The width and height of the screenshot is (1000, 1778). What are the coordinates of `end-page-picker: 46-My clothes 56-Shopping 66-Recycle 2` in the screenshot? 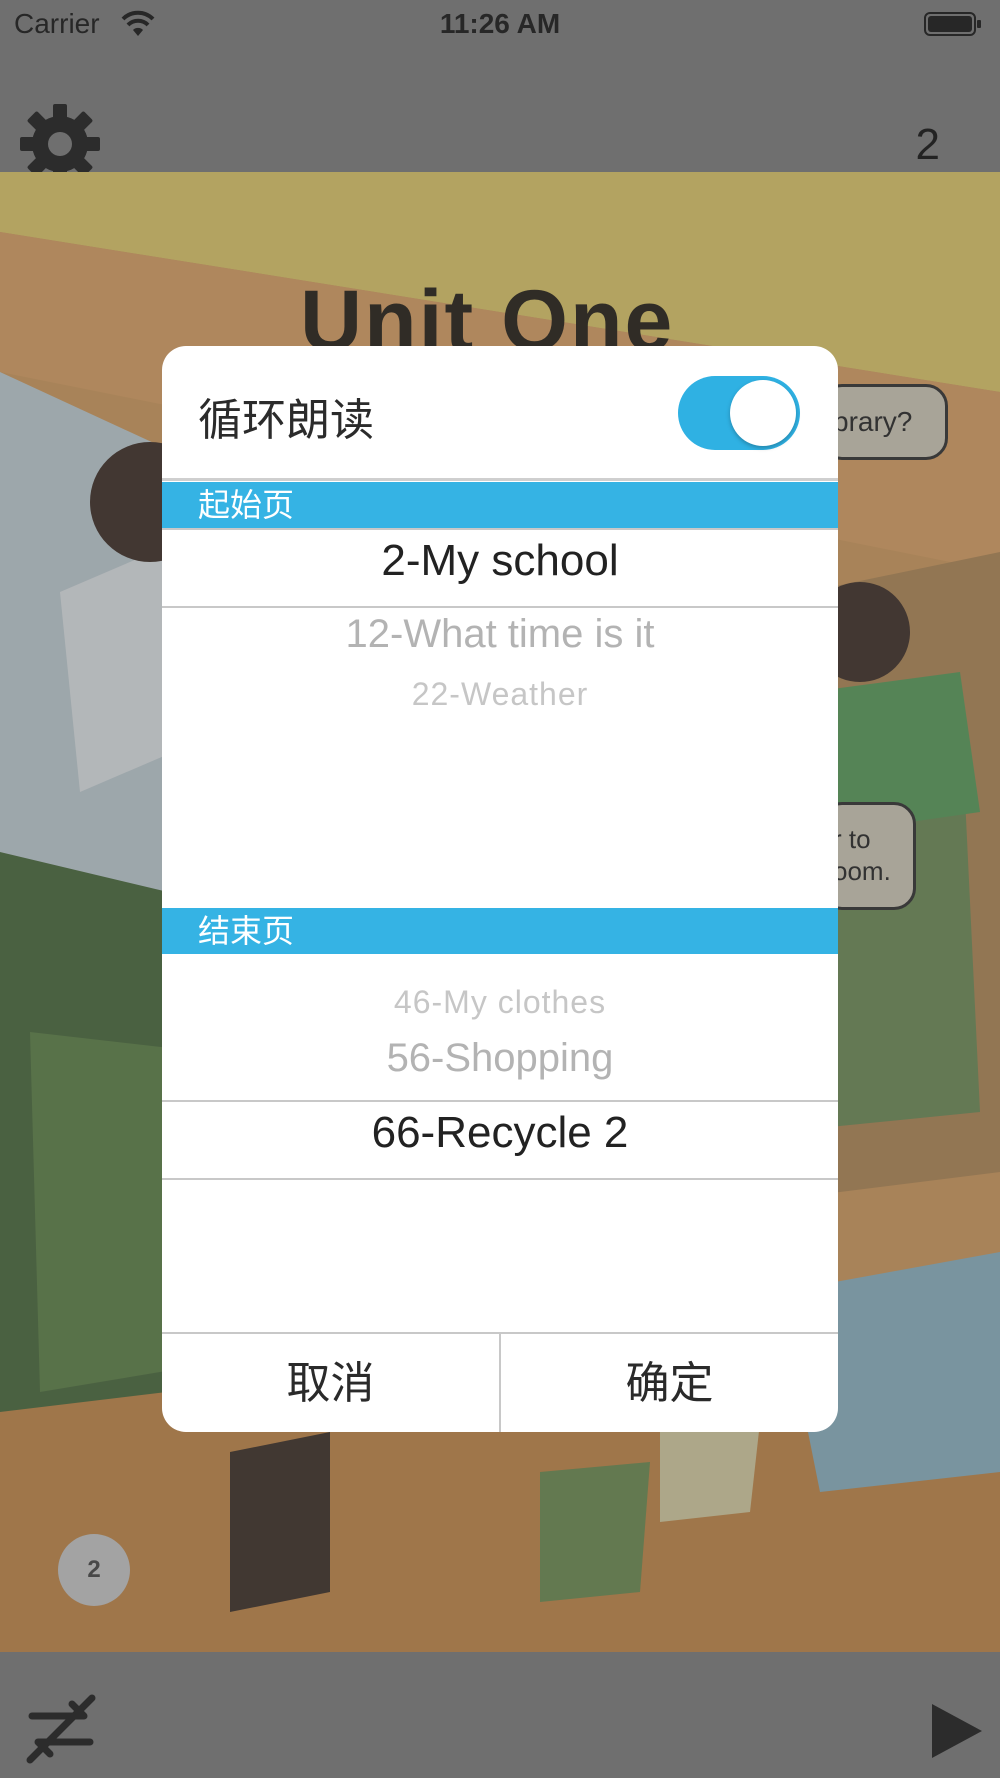 It's located at (500, 1144).